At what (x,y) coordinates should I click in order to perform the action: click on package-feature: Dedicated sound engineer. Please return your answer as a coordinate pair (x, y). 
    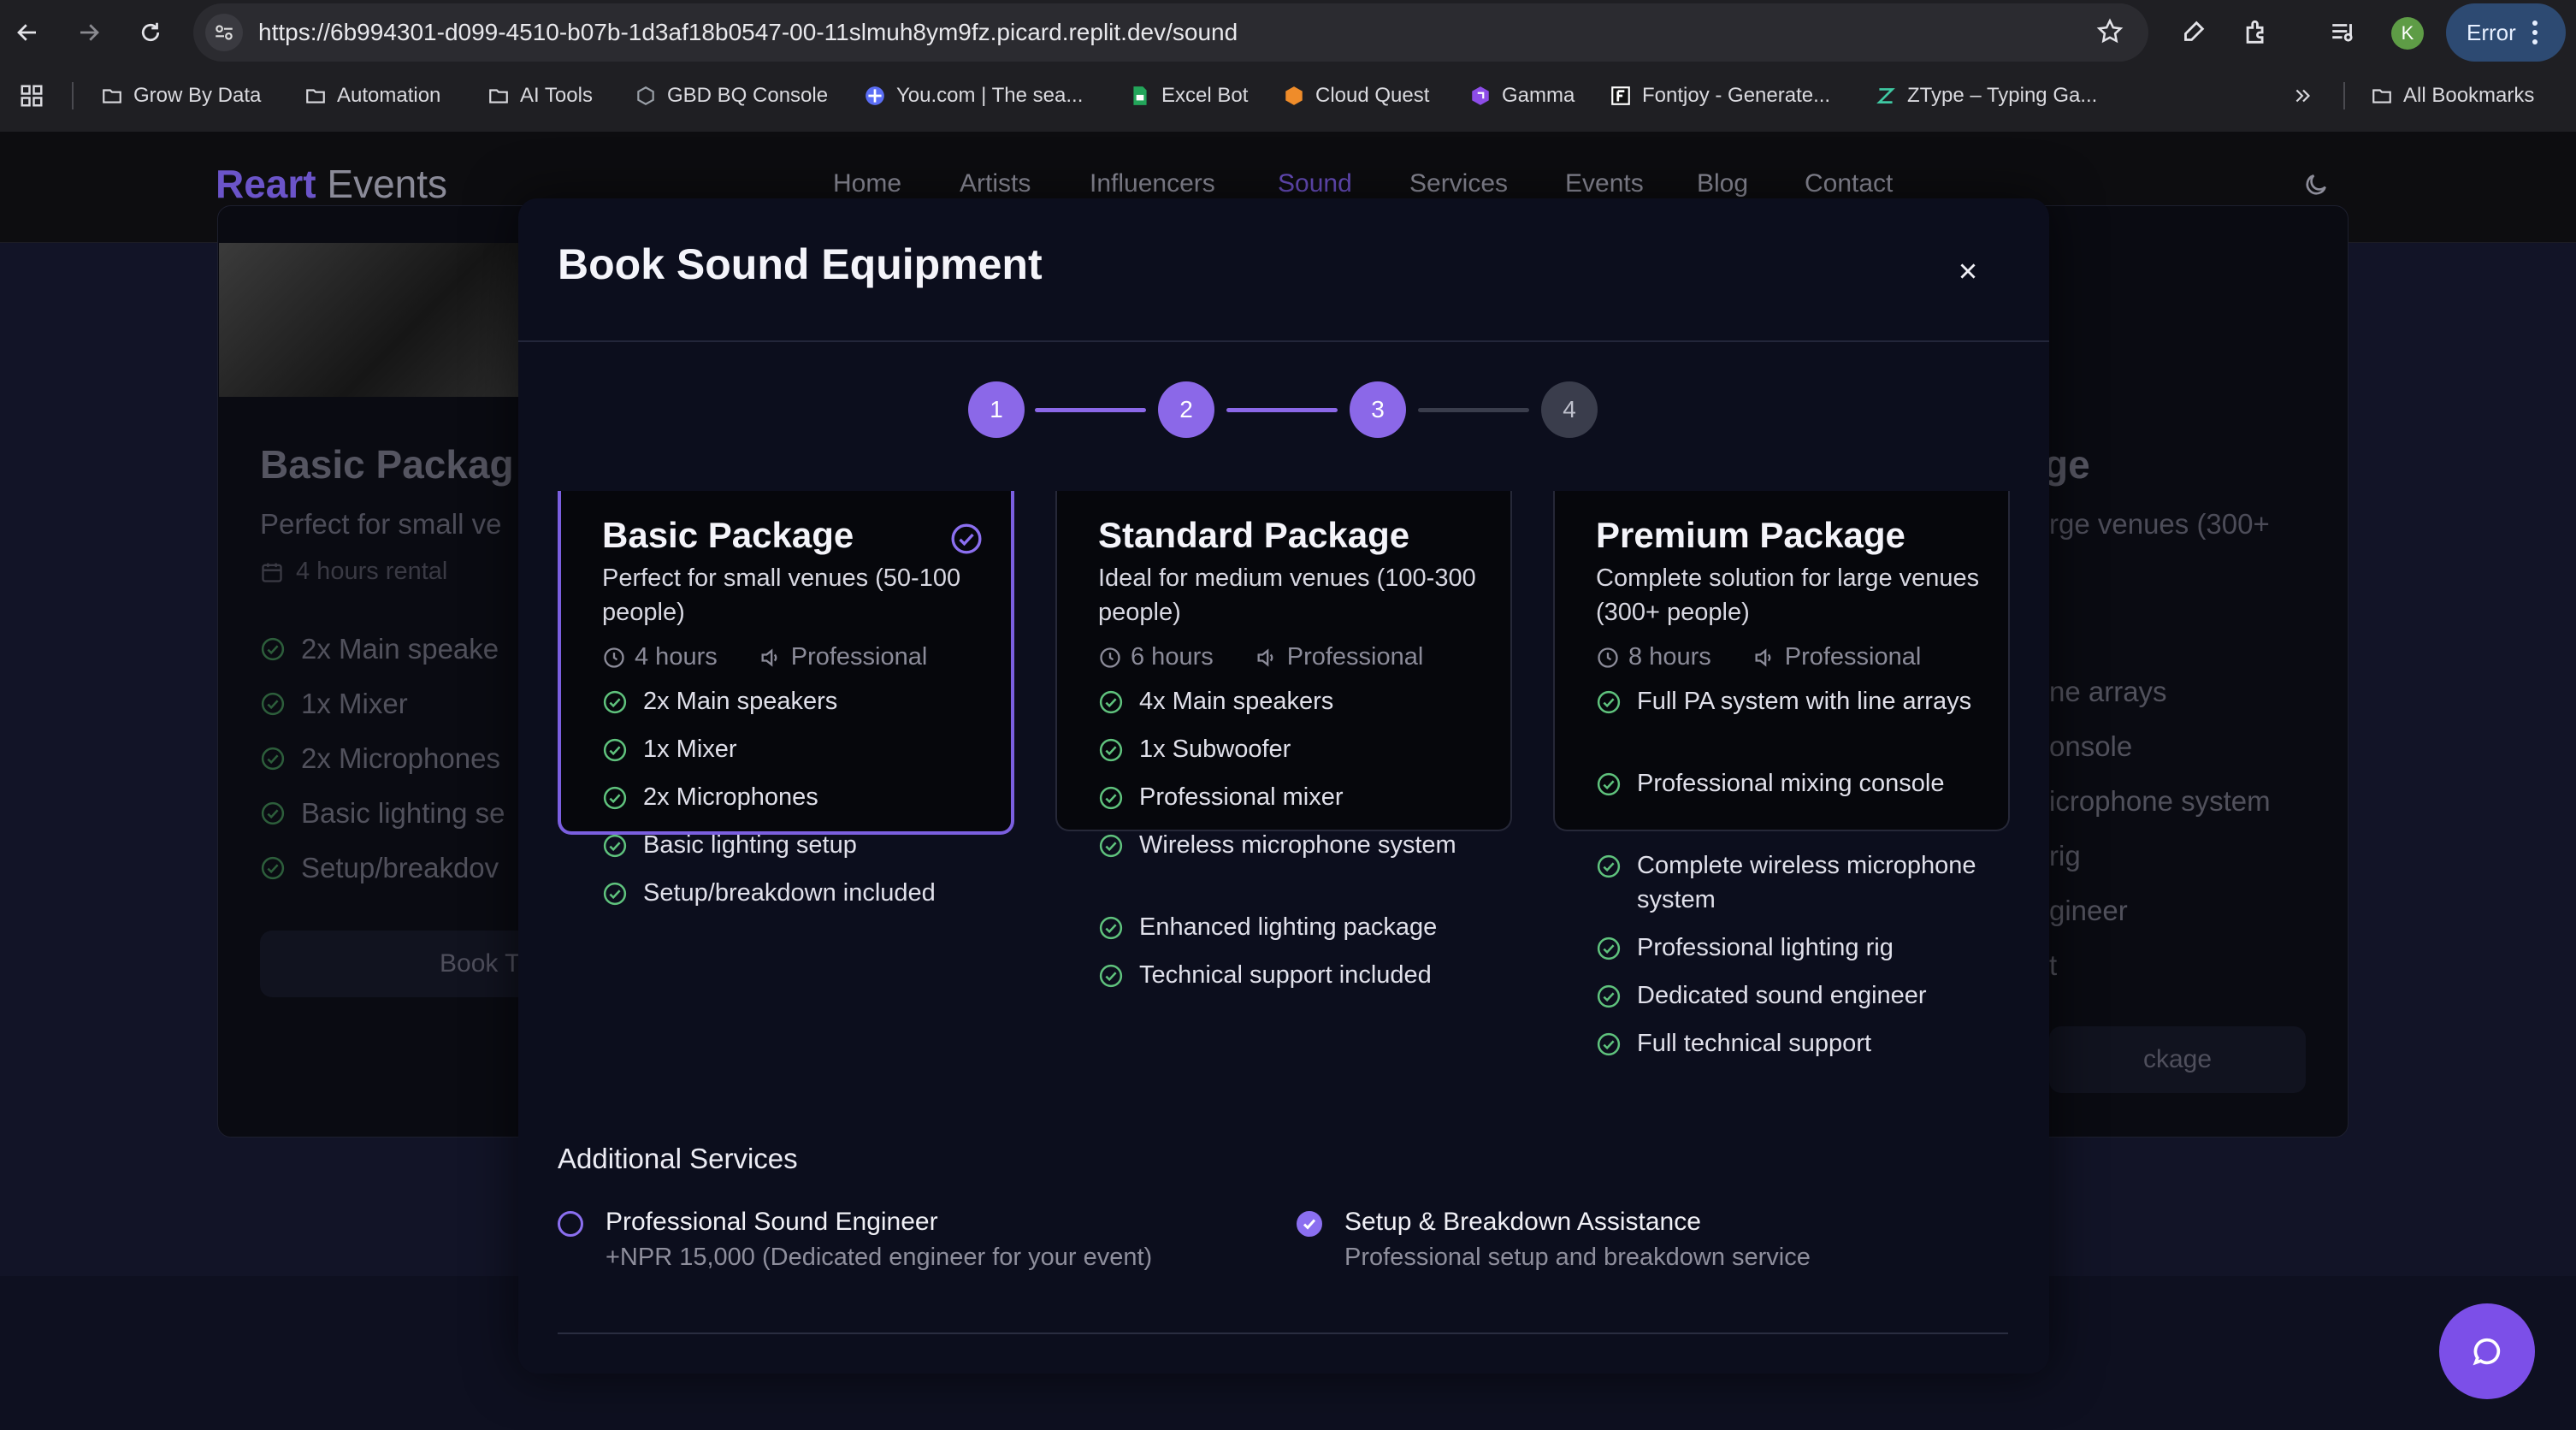
    Looking at the image, I should click on (1787, 995).